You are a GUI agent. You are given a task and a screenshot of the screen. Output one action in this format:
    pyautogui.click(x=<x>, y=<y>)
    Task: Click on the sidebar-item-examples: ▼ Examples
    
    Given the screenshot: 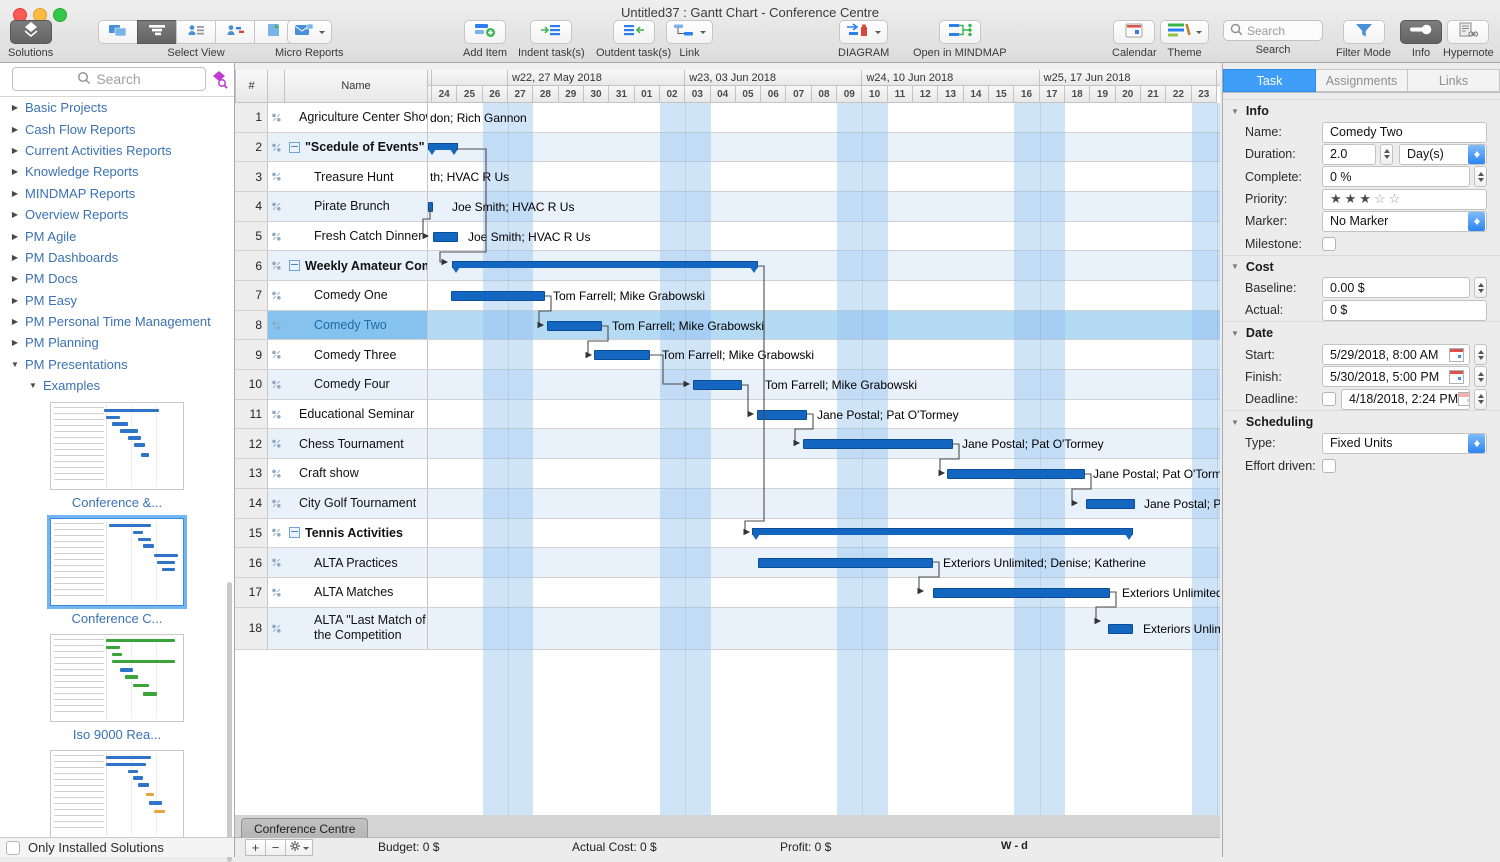 What is the action you would take?
    pyautogui.click(x=117, y=385)
    